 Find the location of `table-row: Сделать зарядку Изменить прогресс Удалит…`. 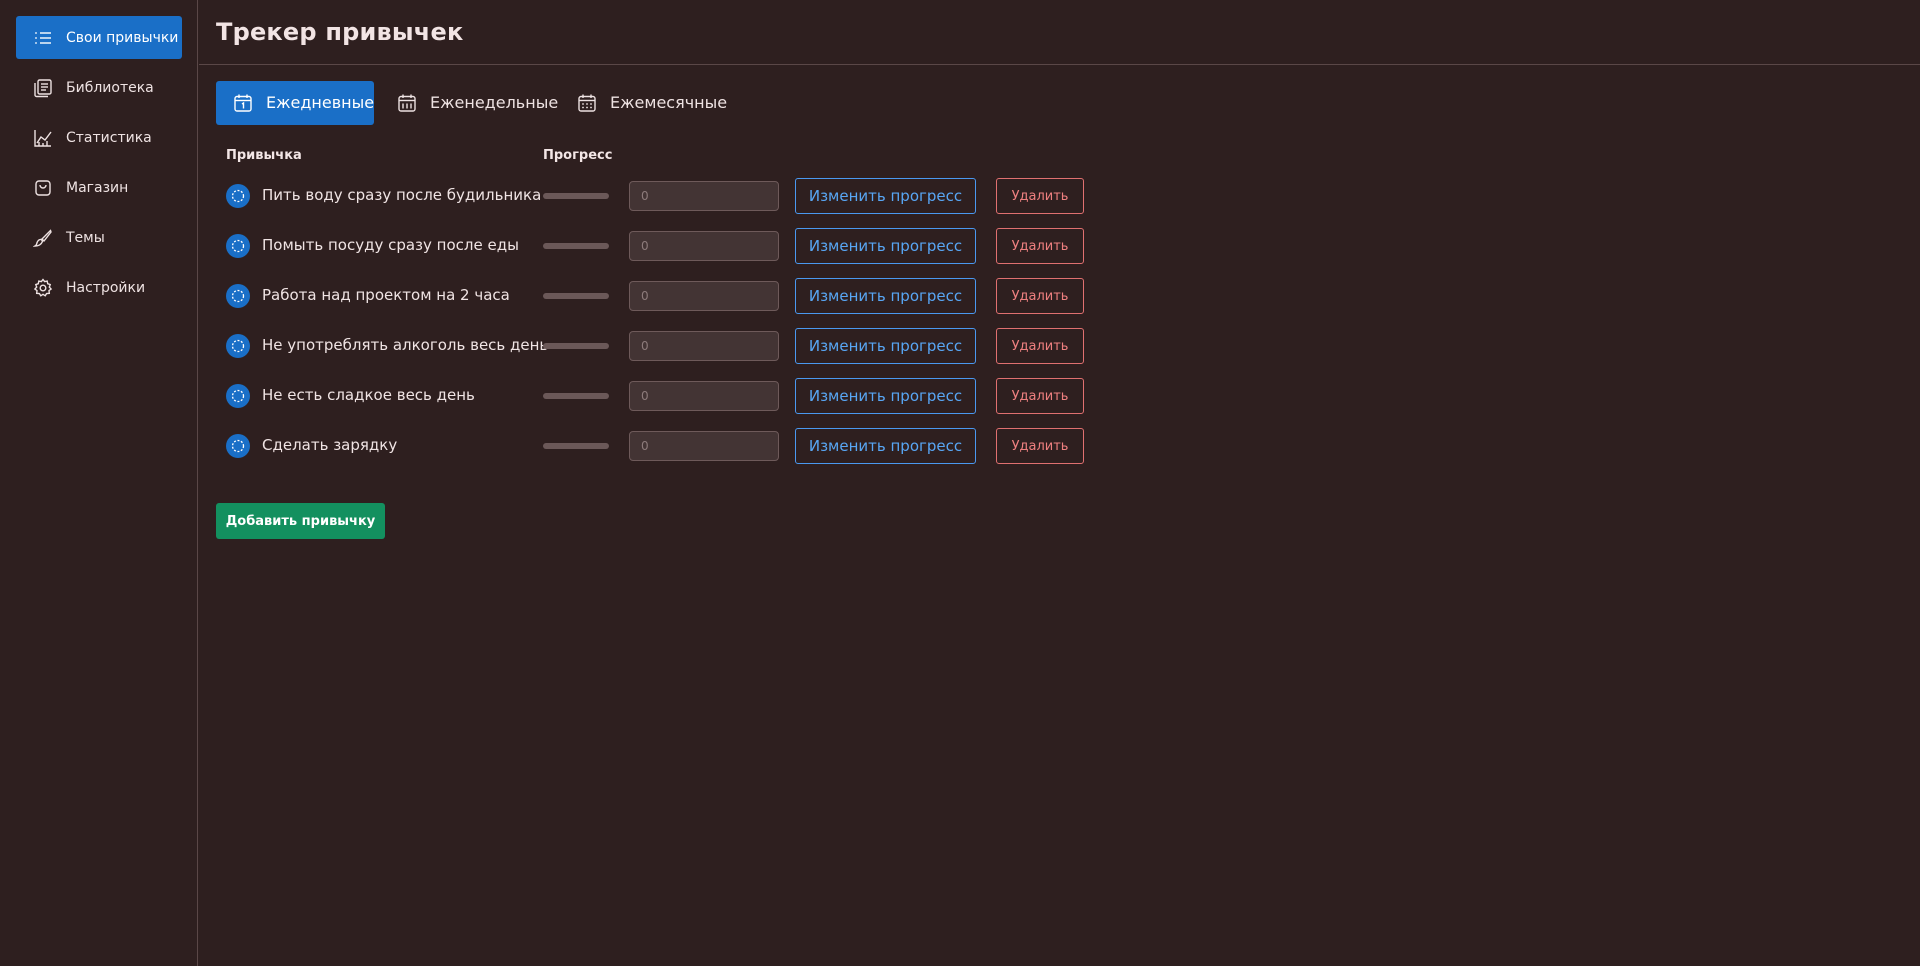

table-row: Сделать зарядку Изменить прогресс Удалит… is located at coordinates (550, 446).